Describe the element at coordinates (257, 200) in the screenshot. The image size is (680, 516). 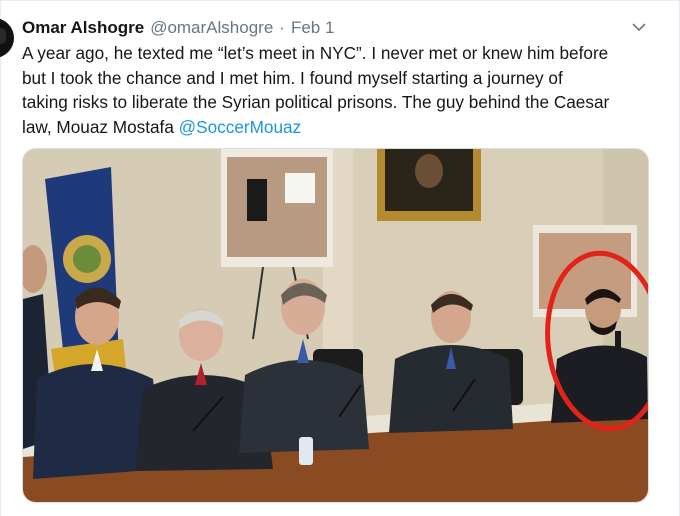
I see `poster-censor-bar` at that location.